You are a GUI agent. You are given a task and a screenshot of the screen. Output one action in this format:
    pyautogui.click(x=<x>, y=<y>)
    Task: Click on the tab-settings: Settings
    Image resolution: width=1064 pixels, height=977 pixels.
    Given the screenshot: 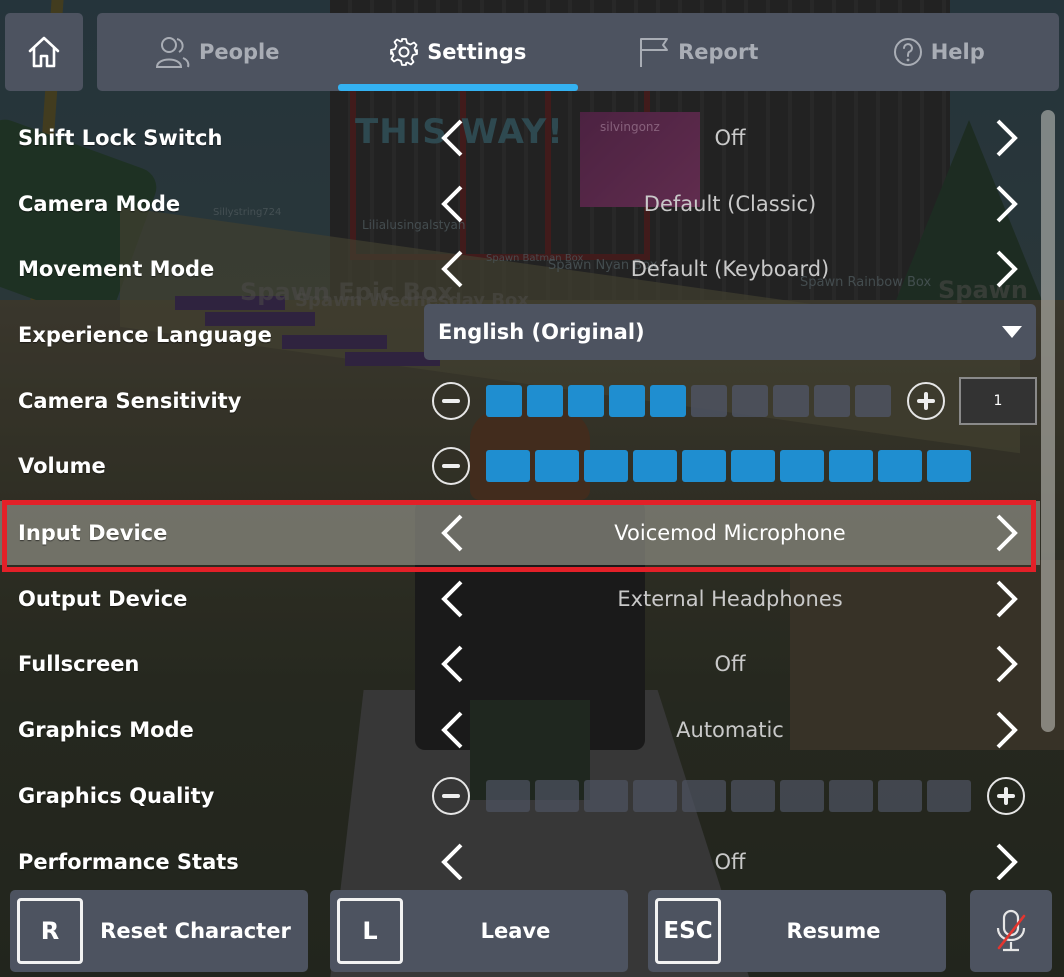 What is the action you would take?
    pyautogui.click(x=458, y=52)
    